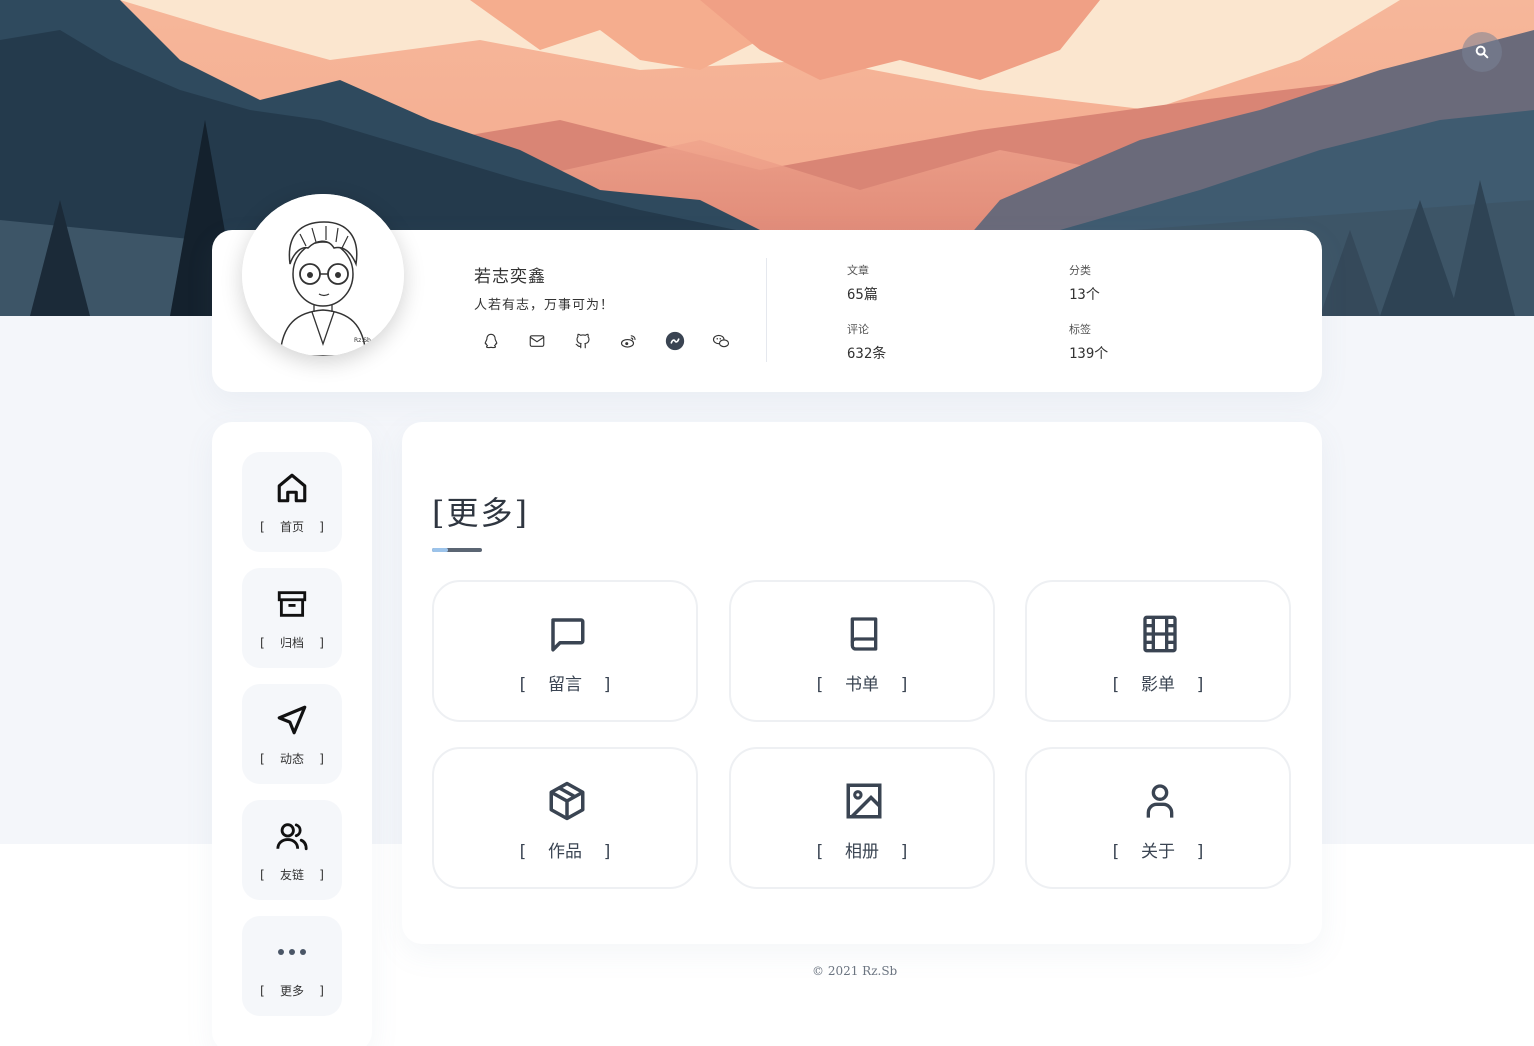  I want to click on tile-about: [ 关于 ], so click(1158, 818).